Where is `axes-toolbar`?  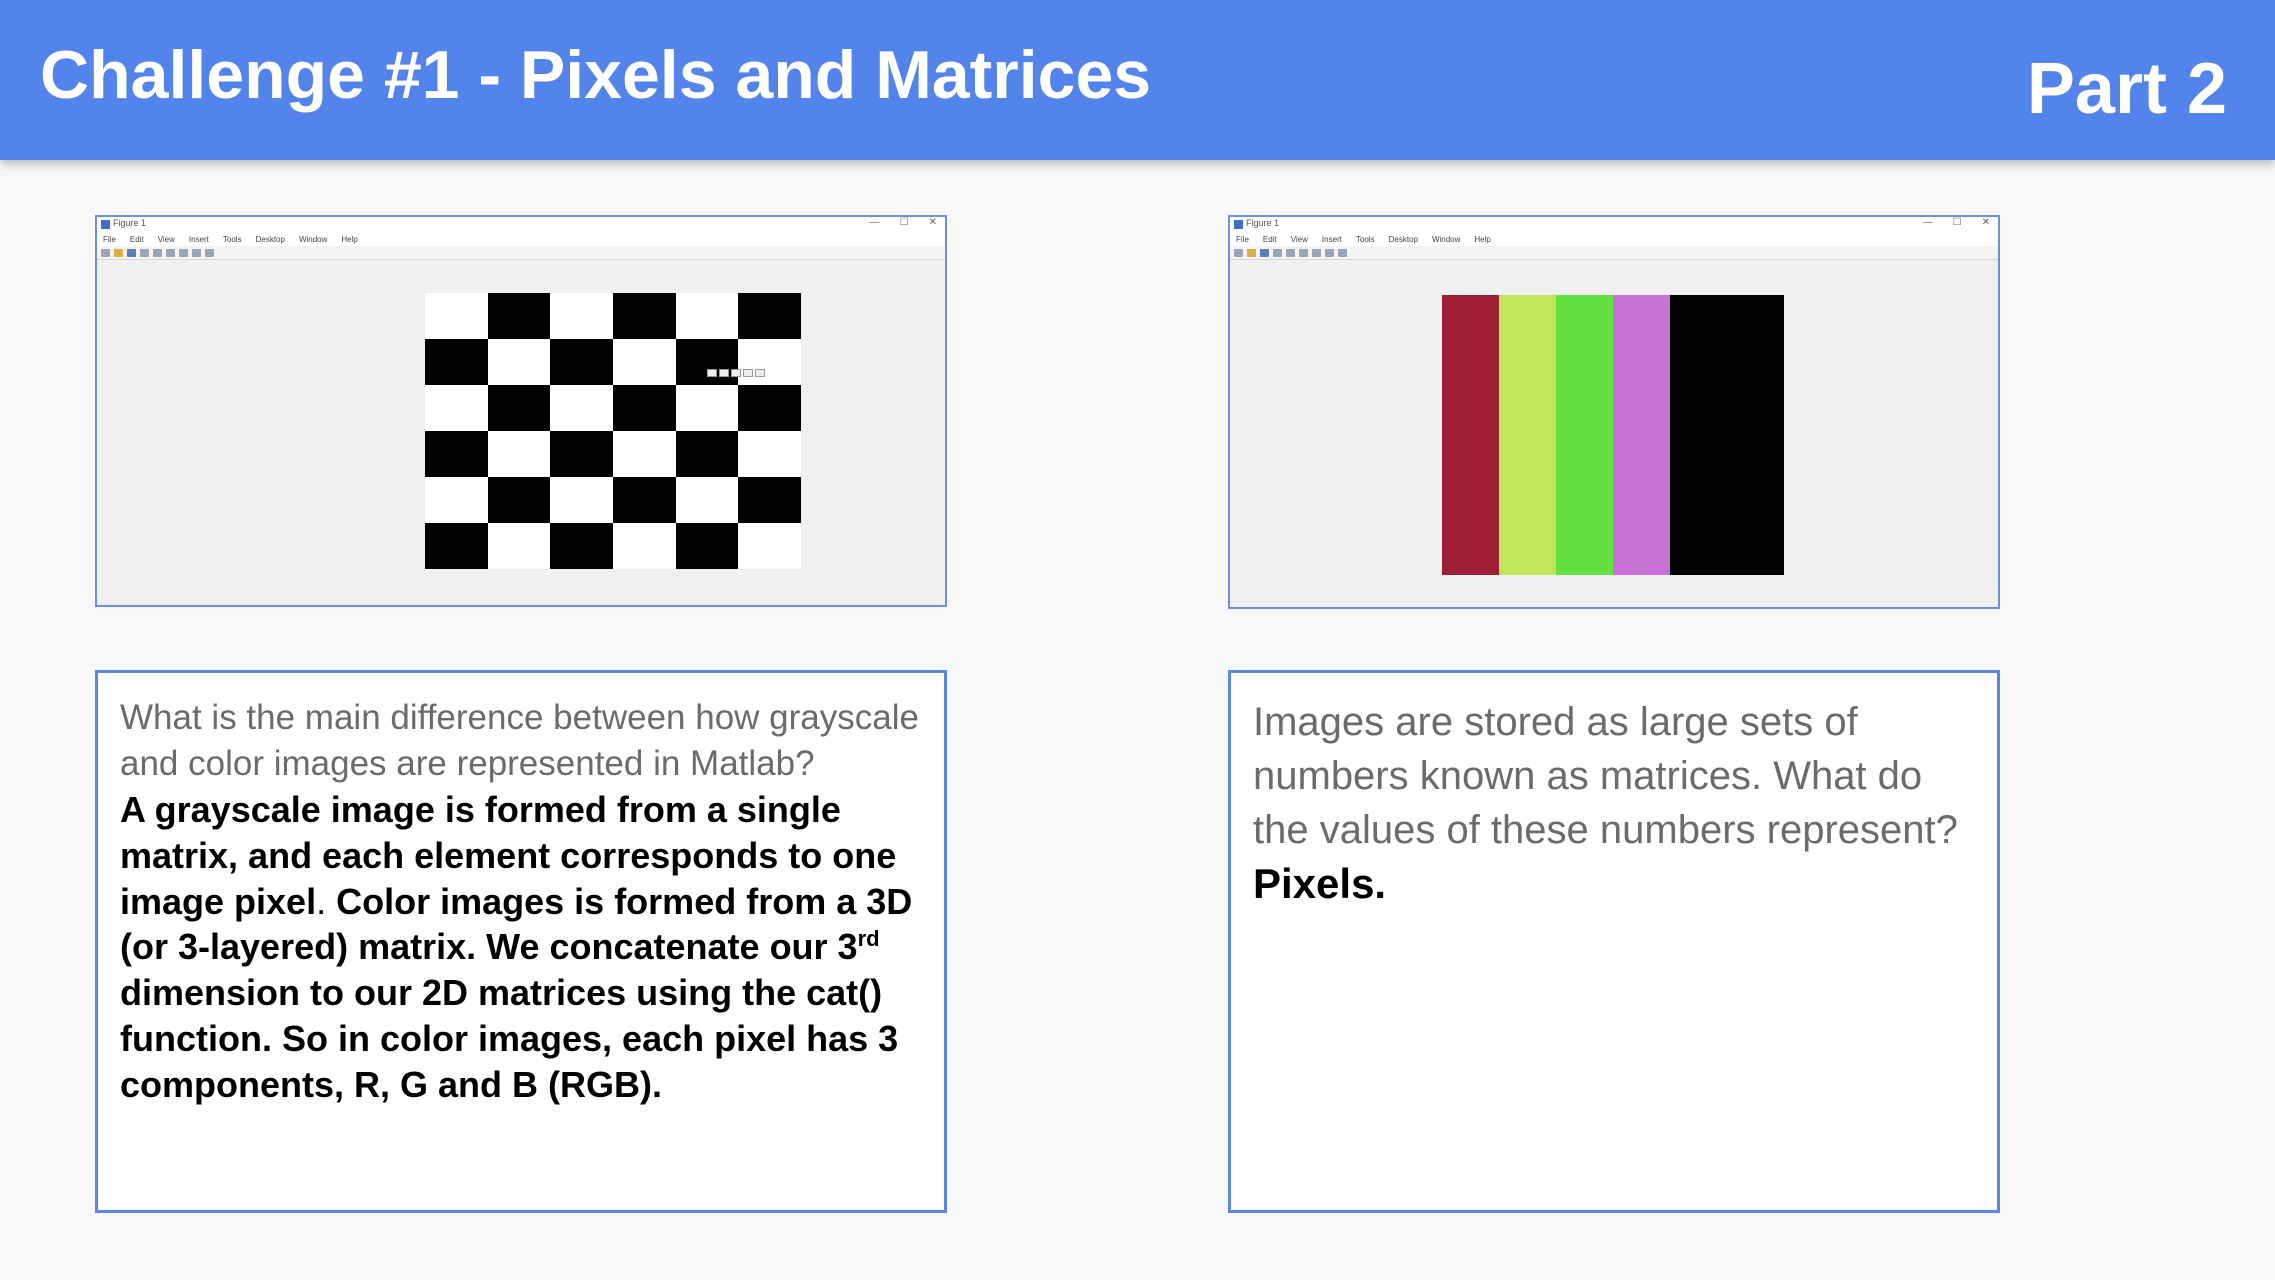 axes-toolbar is located at coordinates (736, 373).